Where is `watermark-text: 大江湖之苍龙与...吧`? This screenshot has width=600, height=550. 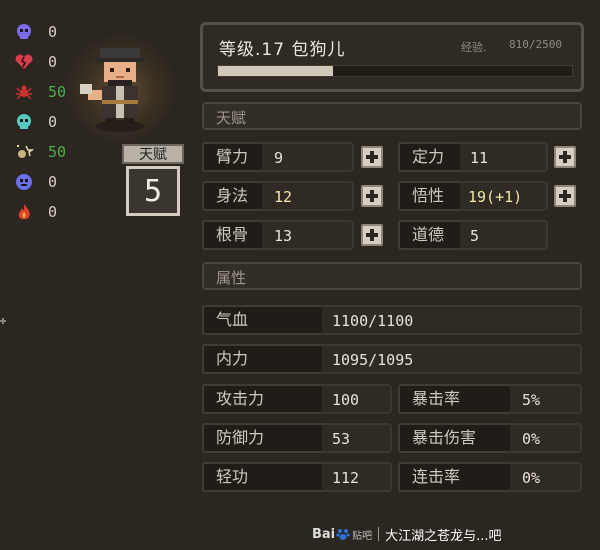
watermark-text: 大江湖之苍龙与...吧 is located at coordinates (443, 536).